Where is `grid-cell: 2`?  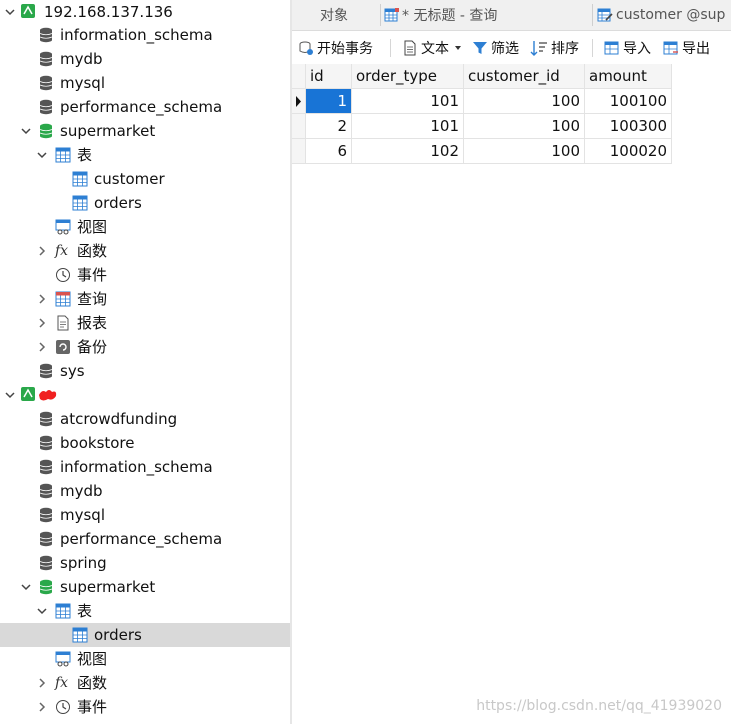 grid-cell: 2 is located at coordinates (329, 126).